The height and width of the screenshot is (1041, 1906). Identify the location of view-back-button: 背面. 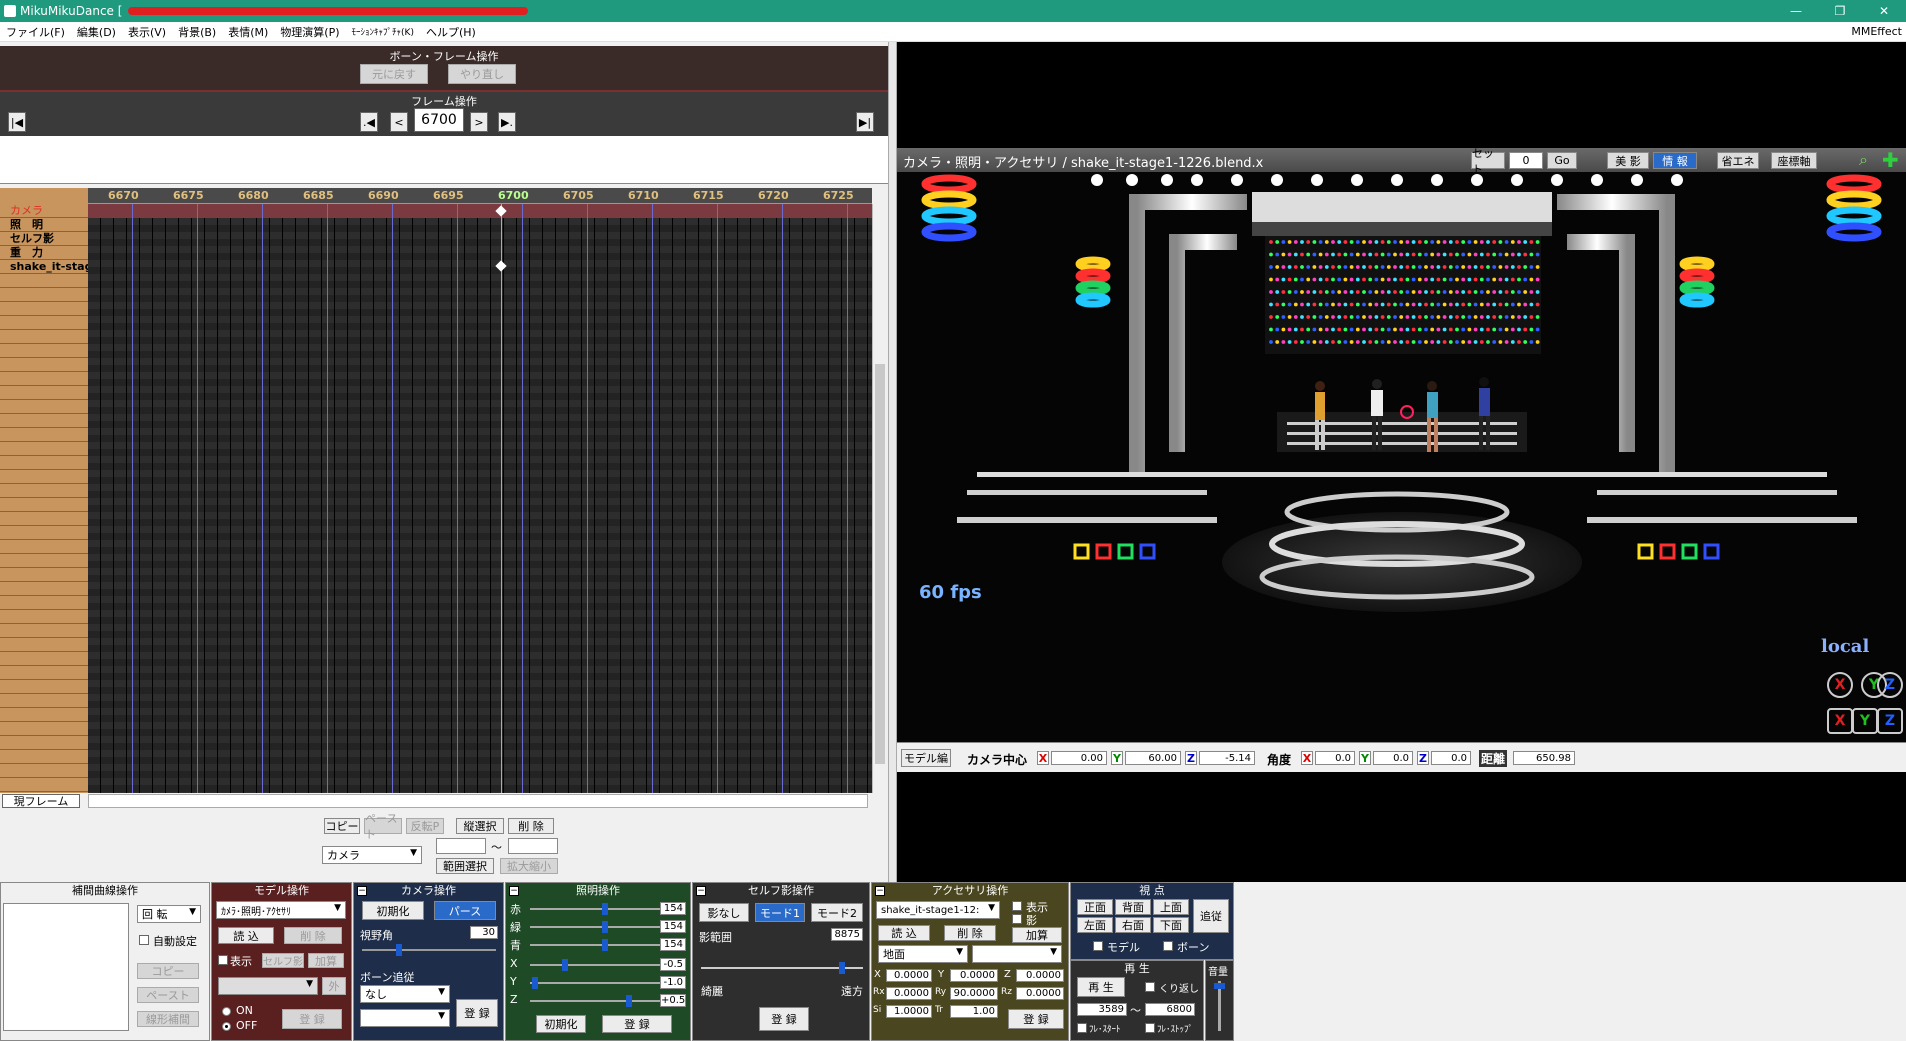
(1133, 907).